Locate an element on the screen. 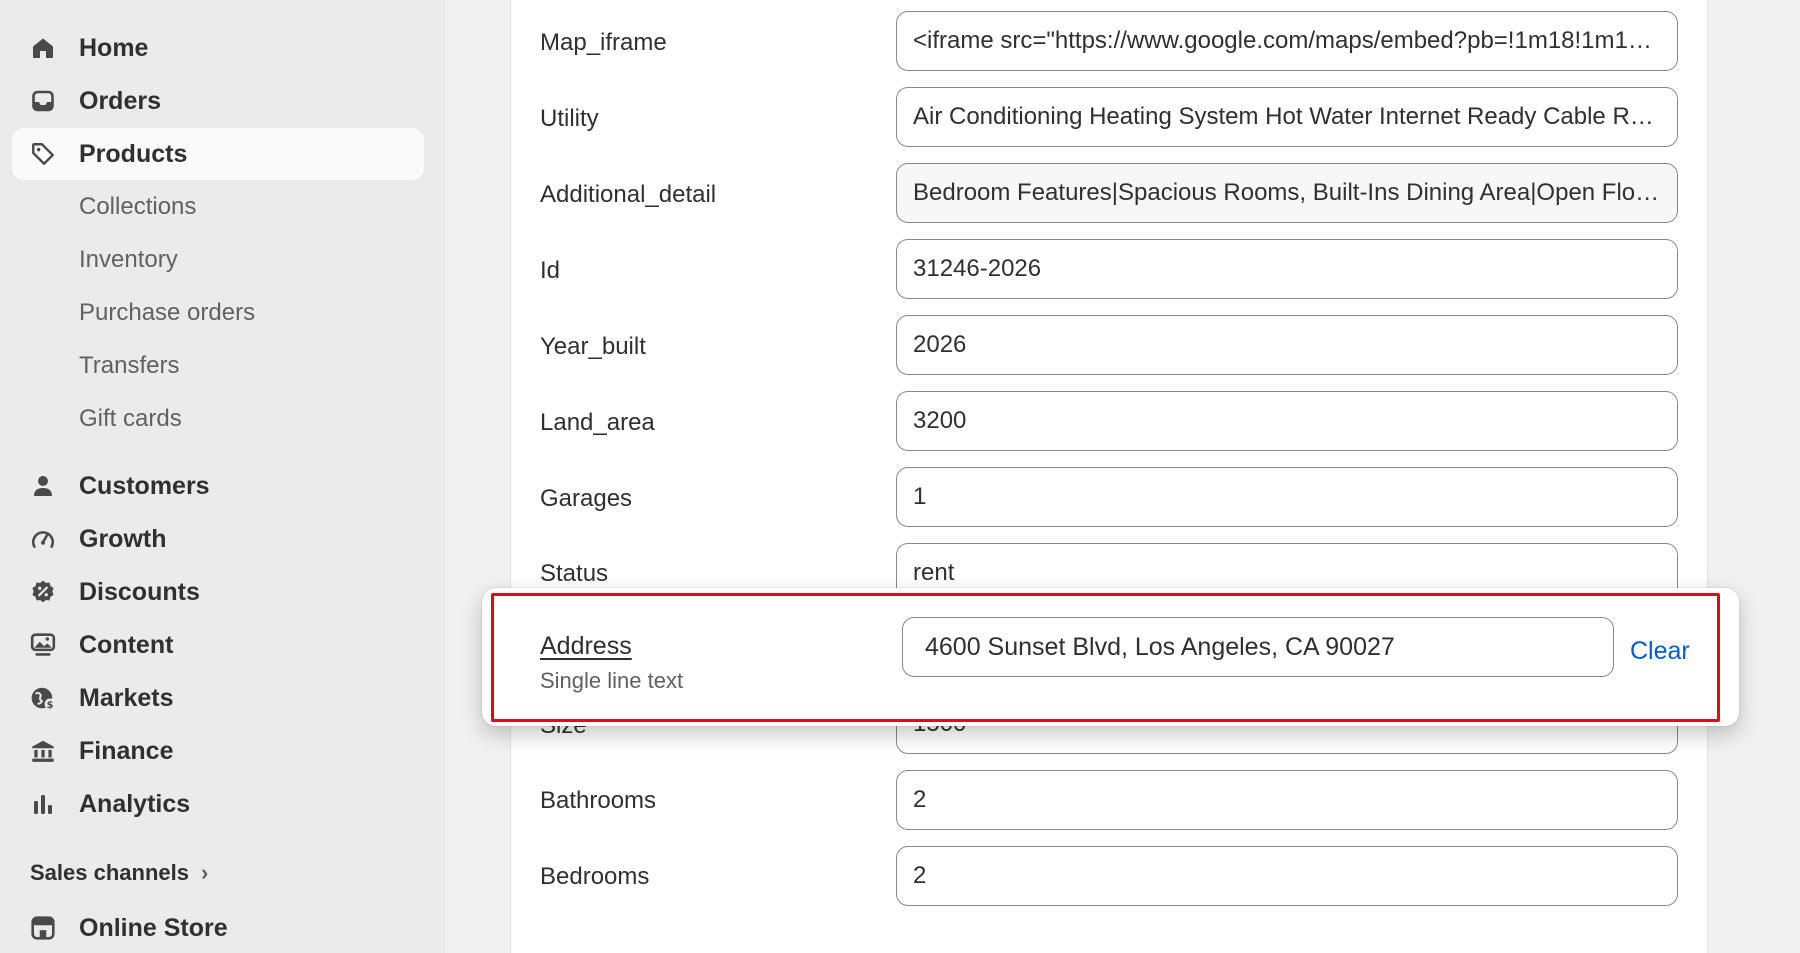  home-icon is located at coordinates (43, 48).